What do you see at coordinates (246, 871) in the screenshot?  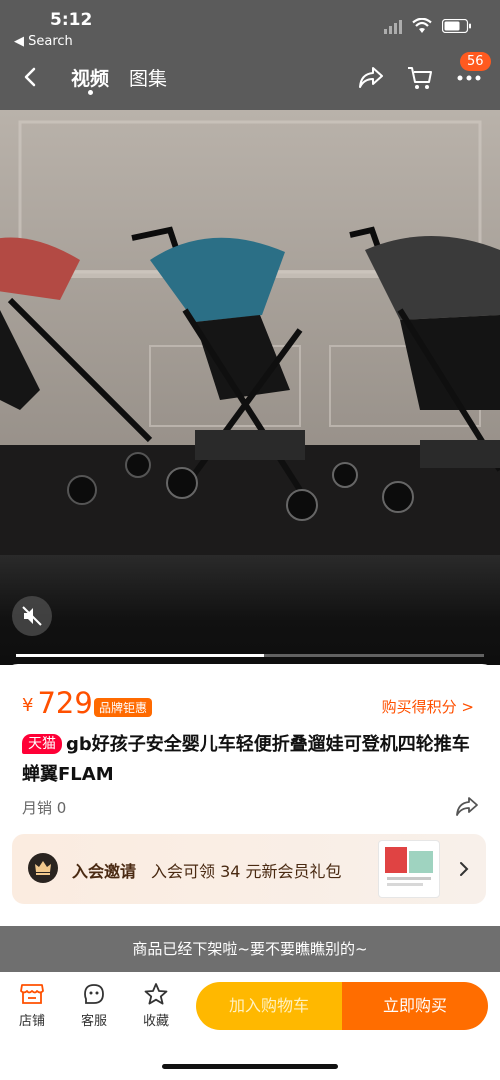 I see `membership-description: 入会可领 34 元新会员礼包` at bounding box center [246, 871].